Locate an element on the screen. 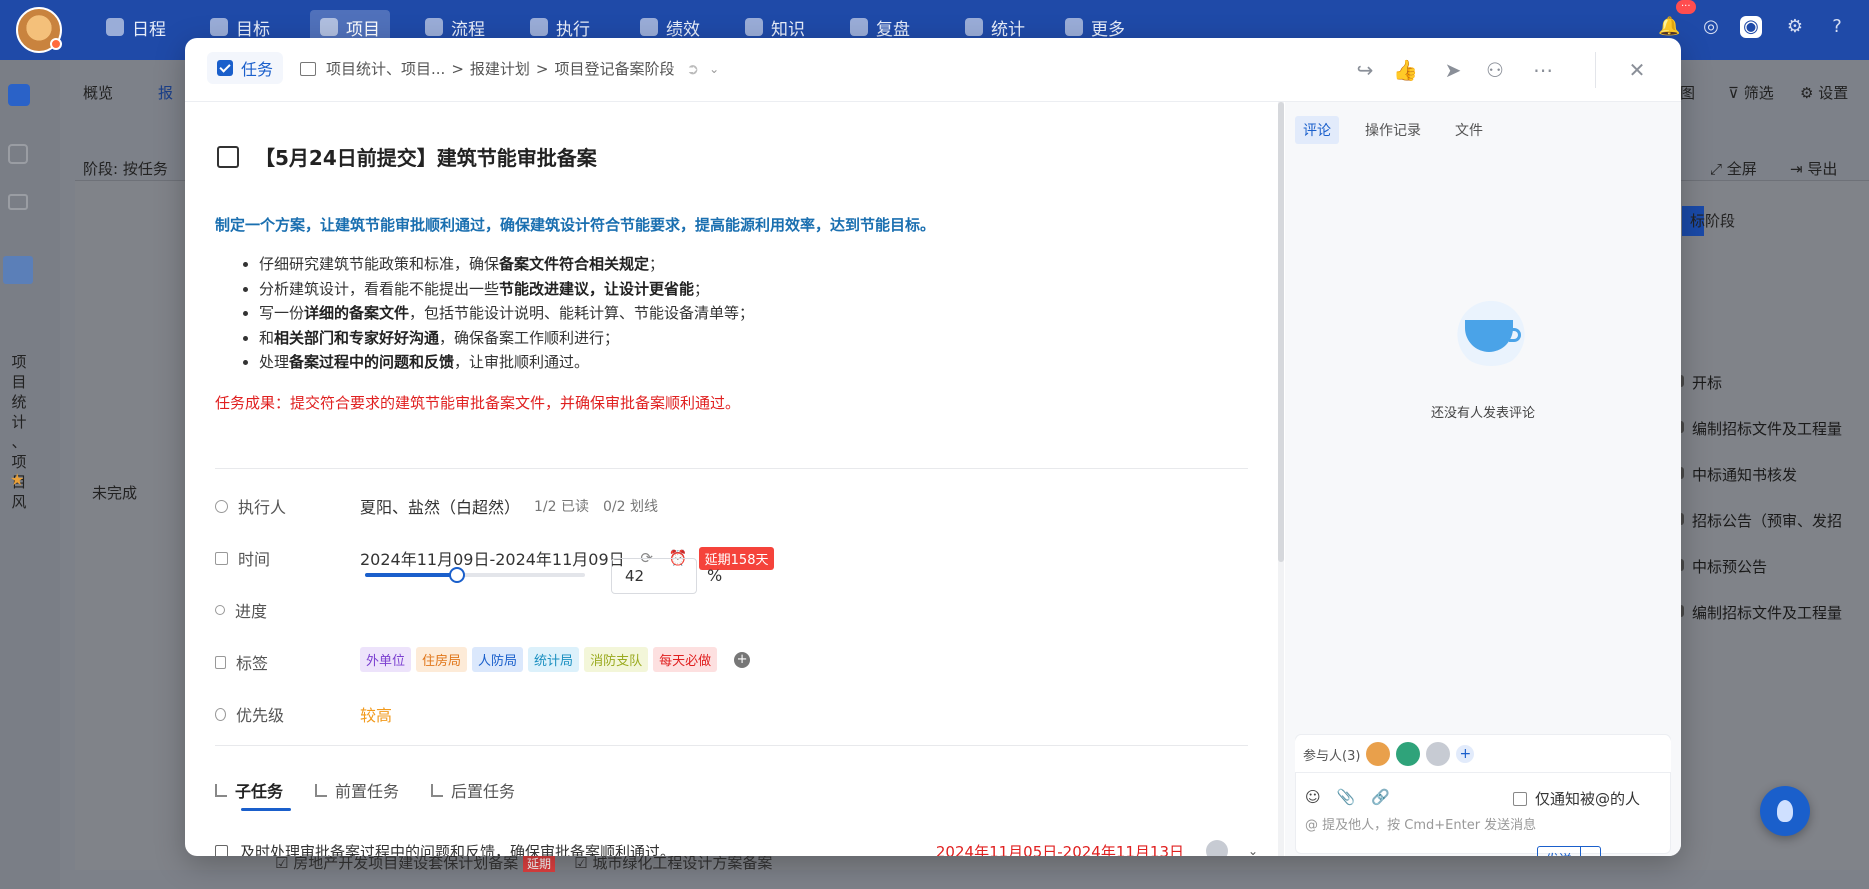 This screenshot has width=1869, height=889. breadcrumb-item-plan: 报建计划 is located at coordinates (500, 68).